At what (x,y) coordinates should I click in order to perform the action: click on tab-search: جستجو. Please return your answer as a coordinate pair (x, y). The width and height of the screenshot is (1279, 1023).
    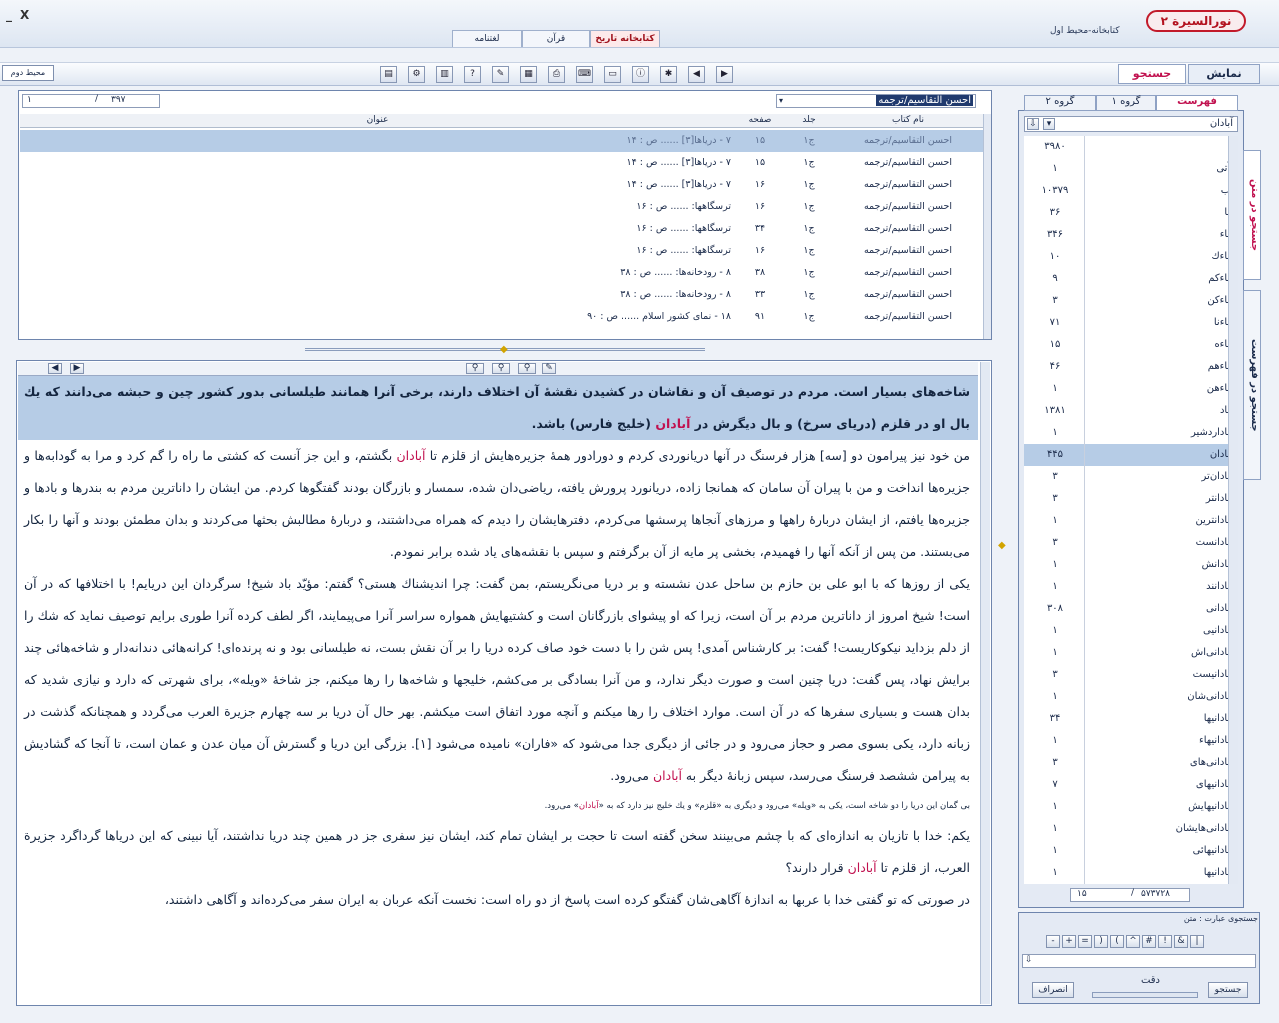
    Looking at the image, I should click on (1152, 74).